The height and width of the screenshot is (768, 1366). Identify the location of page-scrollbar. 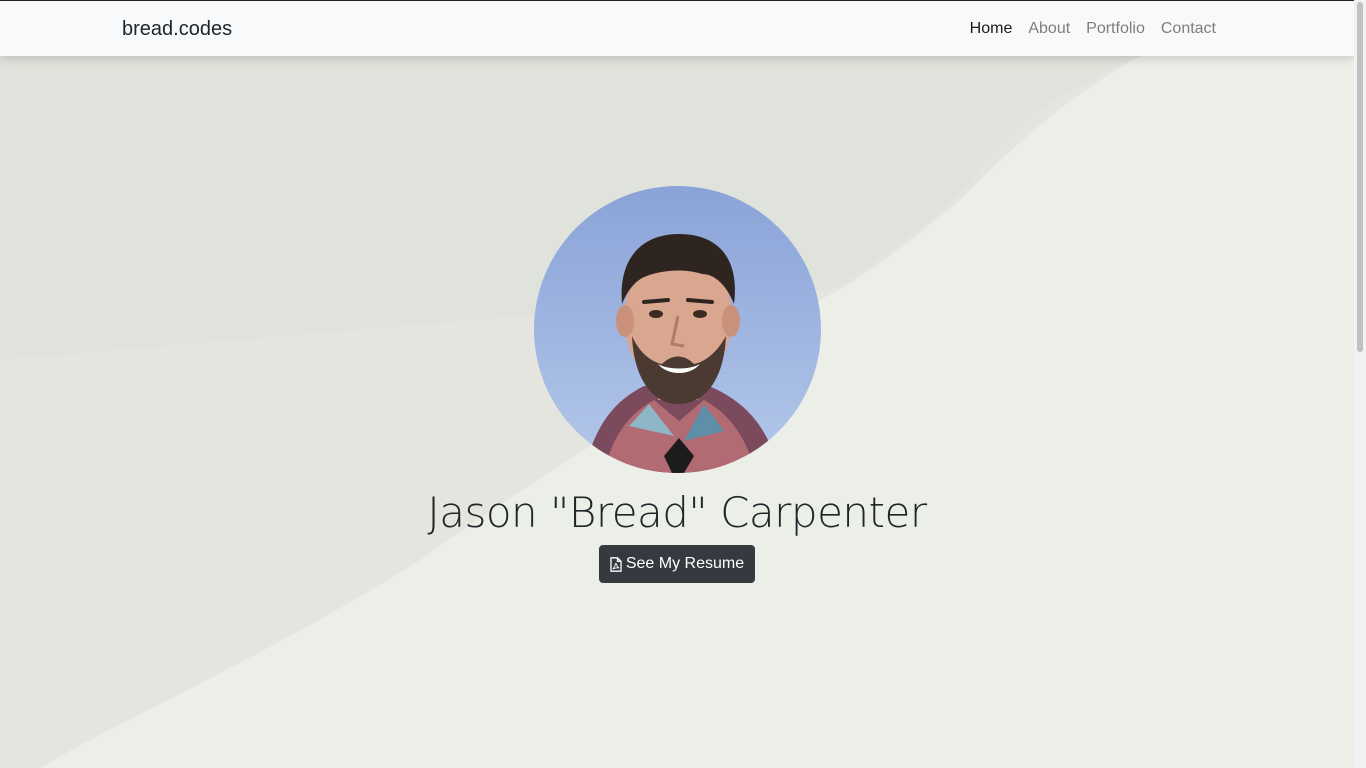
(1360, 384).